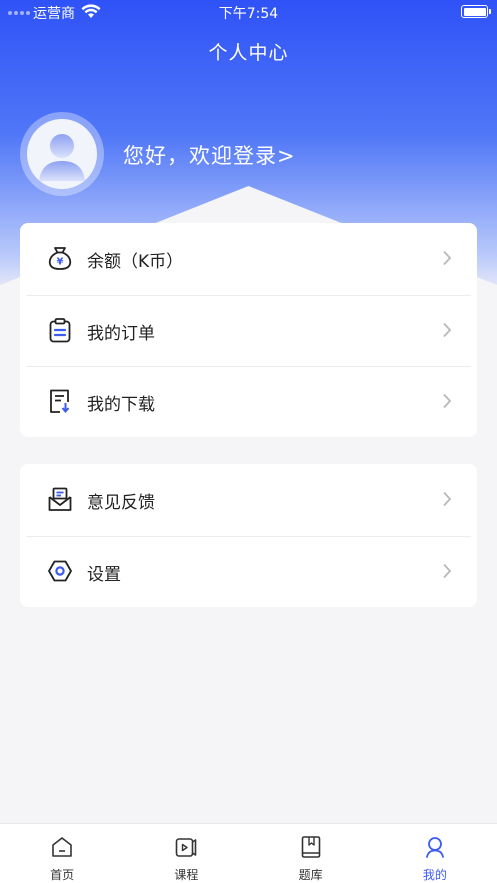 The width and height of the screenshot is (497, 883). Describe the element at coordinates (121, 333) in the screenshot. I see `menu-label: 我的订单` at that location.